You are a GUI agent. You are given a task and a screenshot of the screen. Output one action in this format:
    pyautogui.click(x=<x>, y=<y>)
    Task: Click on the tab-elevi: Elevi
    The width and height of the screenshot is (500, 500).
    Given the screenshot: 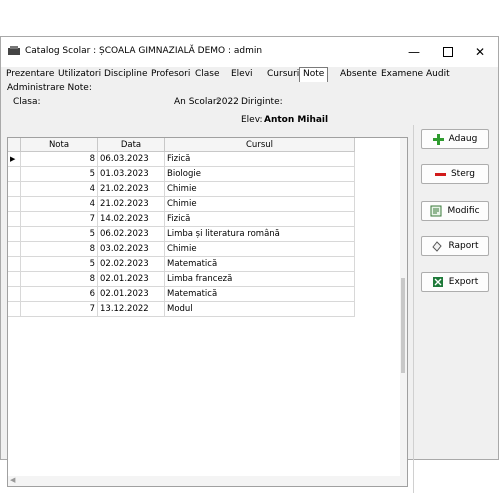 What is the action you would take?
    pyautogui.click(x=242, y=74)
    